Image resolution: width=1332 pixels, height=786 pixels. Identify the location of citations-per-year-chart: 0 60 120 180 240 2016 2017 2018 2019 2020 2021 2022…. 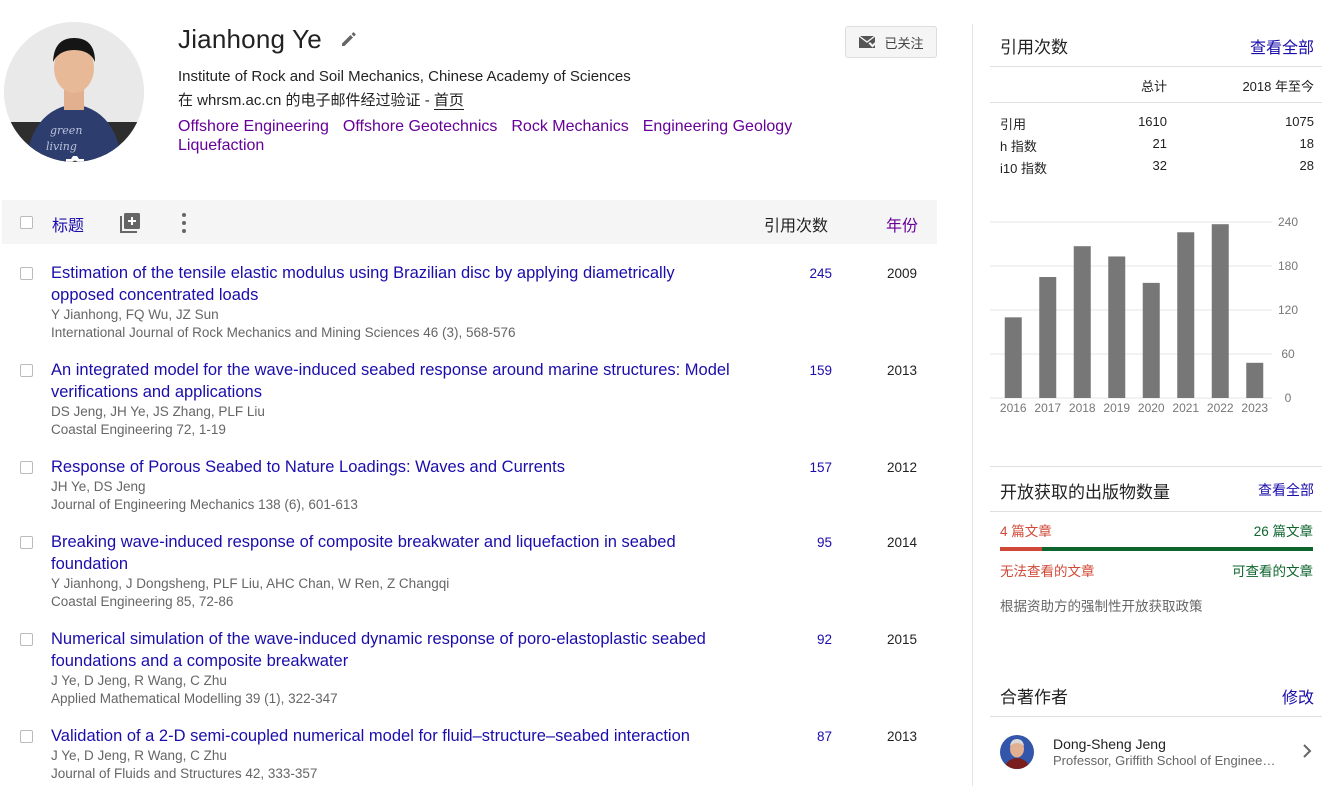
(1144, 315).